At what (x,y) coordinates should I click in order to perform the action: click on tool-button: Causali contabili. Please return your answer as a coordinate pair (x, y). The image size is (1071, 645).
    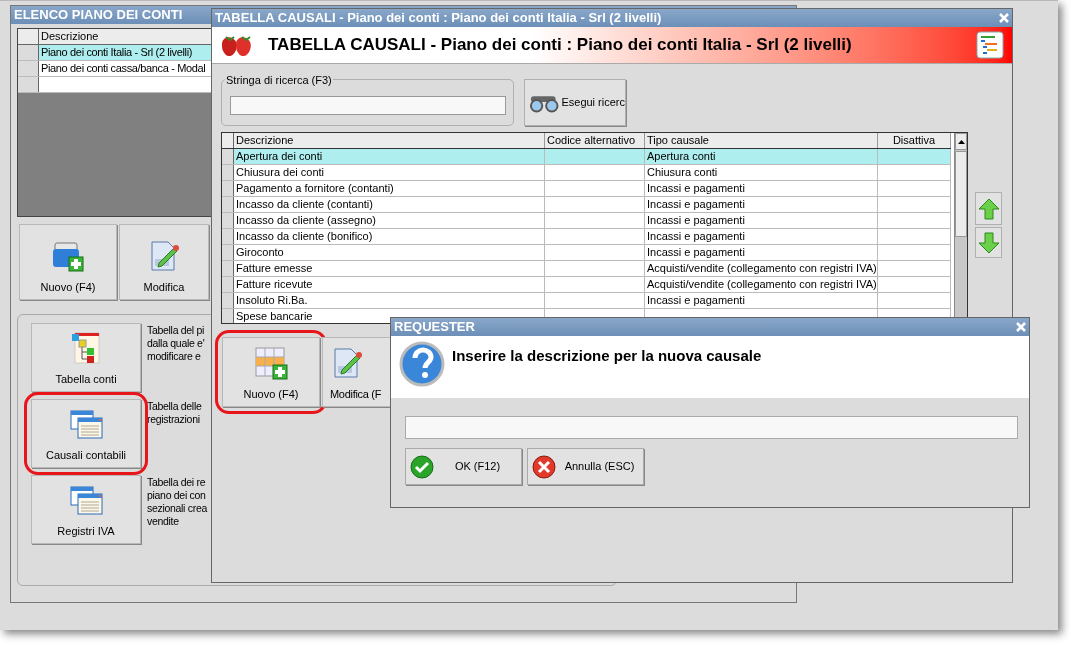
    Looking at the image, I should click on (86, 433).